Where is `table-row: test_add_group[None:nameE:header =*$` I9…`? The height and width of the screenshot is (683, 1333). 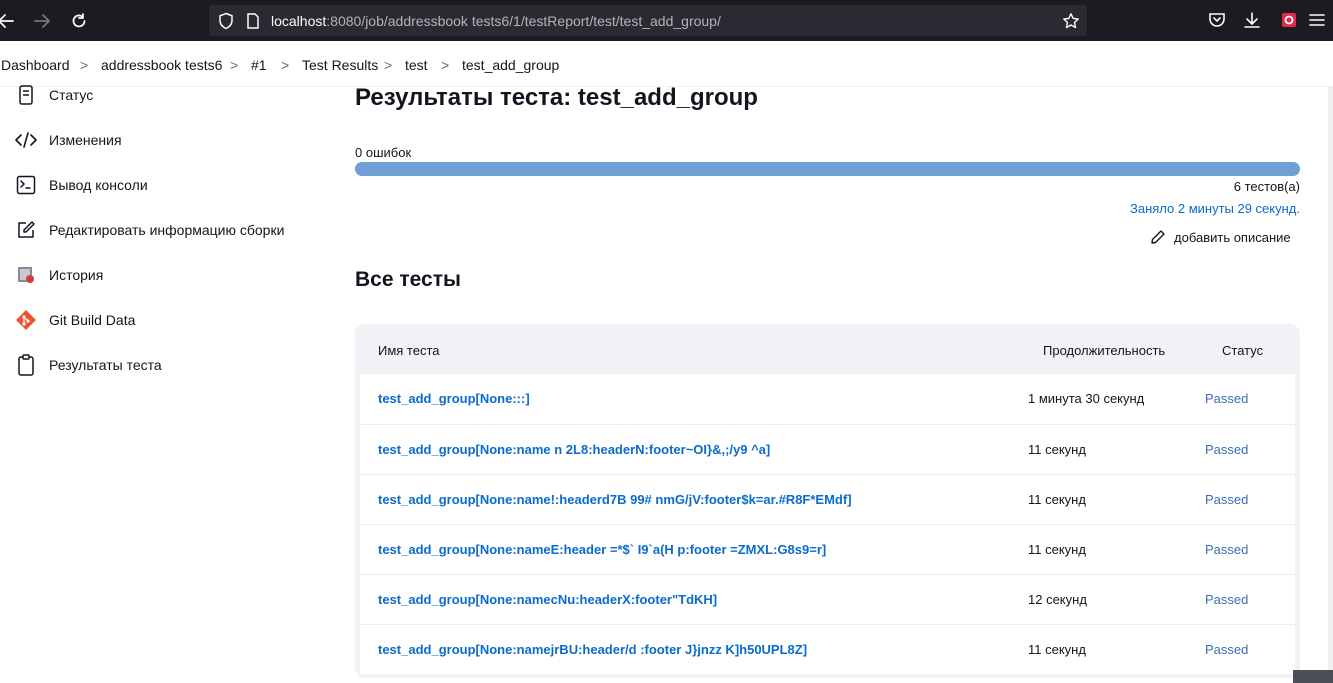 table-row: test_add_group[None:nameE:header =*$` I9… is located at coordinates (827, 549).